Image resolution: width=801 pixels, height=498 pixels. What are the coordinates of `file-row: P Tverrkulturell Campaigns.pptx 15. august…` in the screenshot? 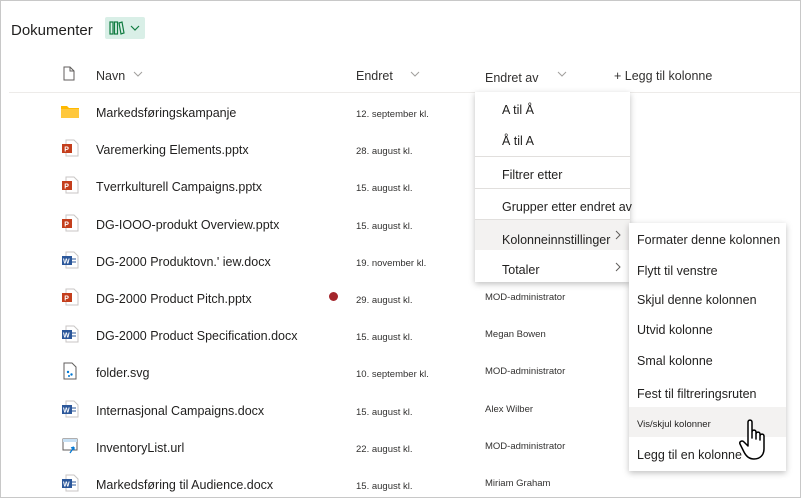 It's located at (400, 185).